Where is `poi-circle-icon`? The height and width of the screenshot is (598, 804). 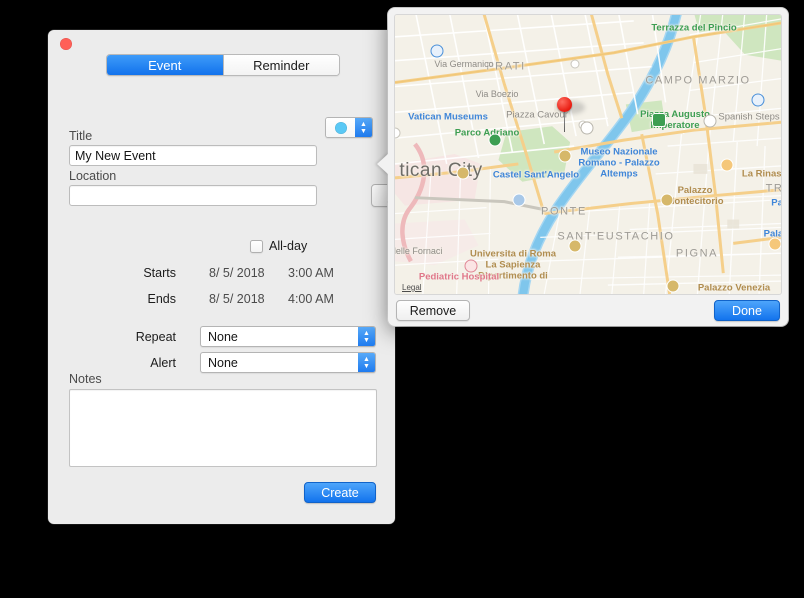 poi-circle-icon is located at coordinates (575, 64).